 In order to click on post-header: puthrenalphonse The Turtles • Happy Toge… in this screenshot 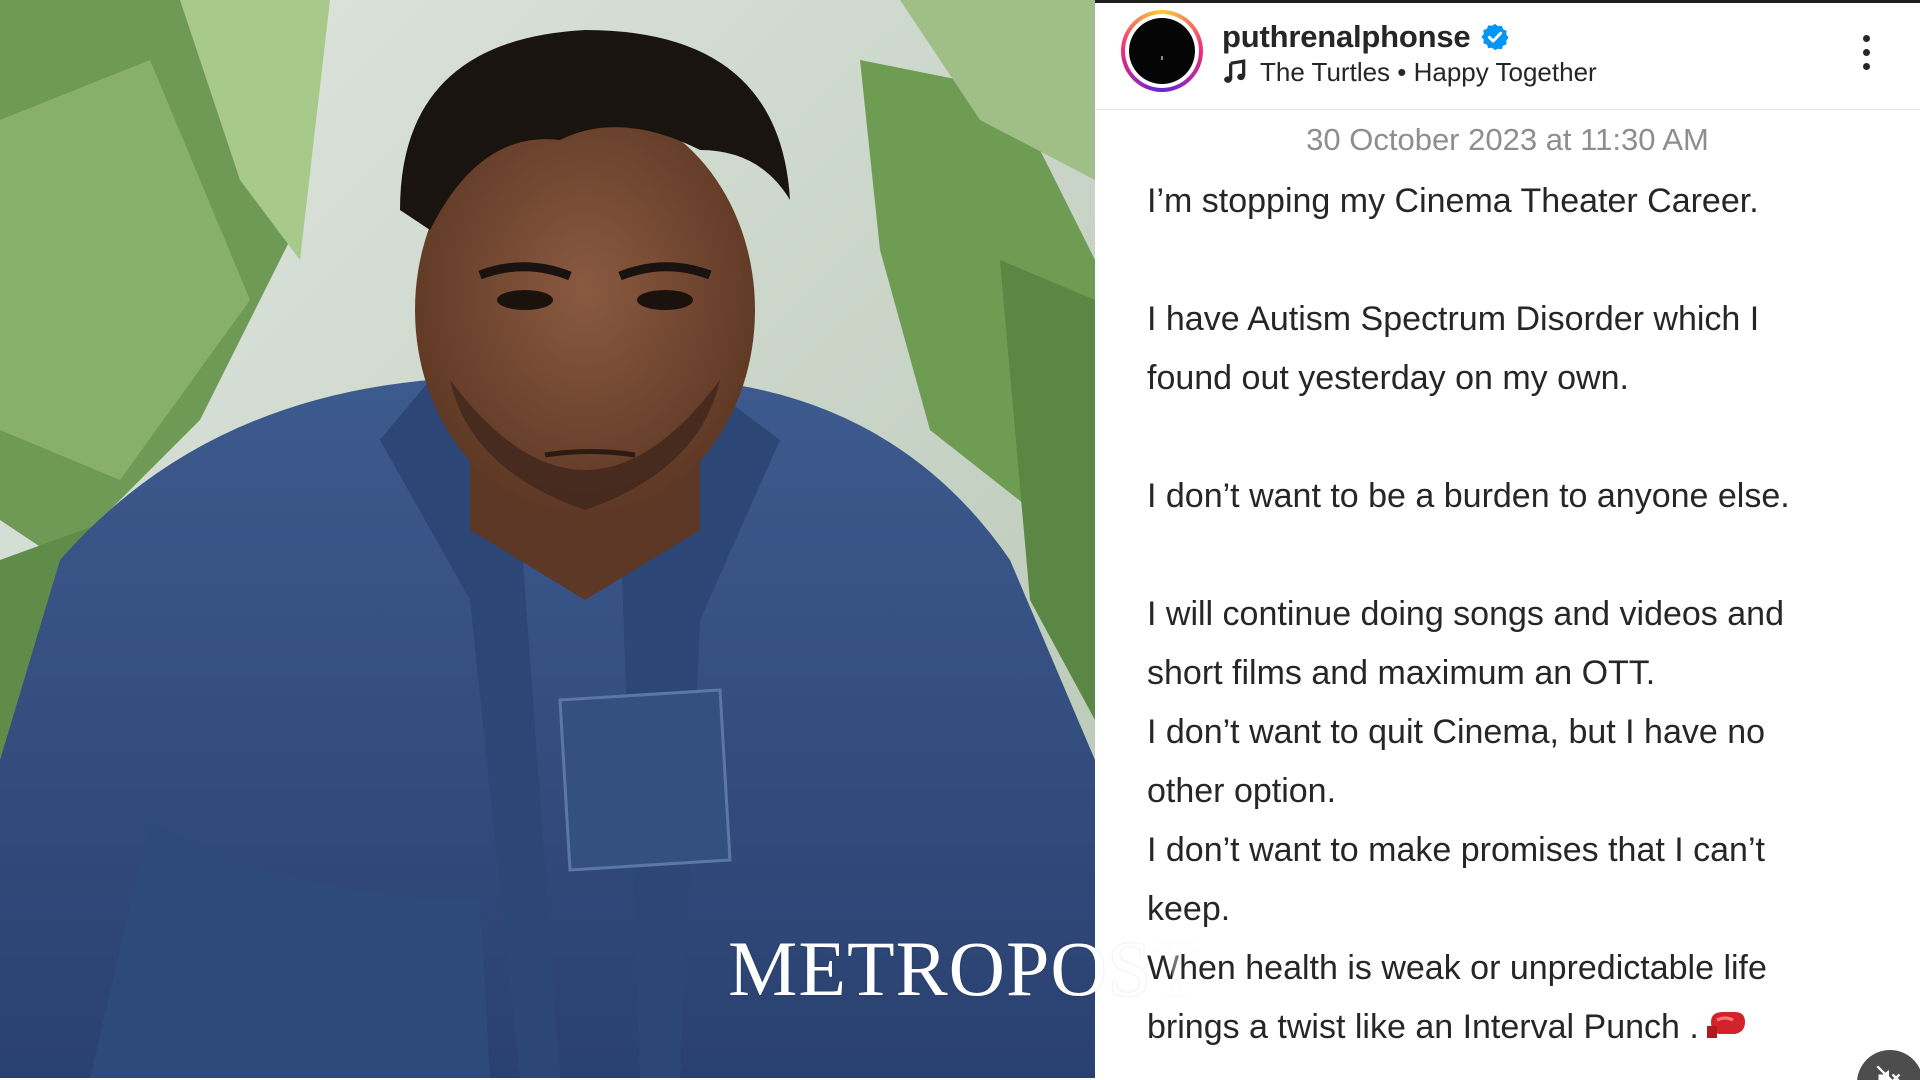, I will do `click(1507, 56)`.